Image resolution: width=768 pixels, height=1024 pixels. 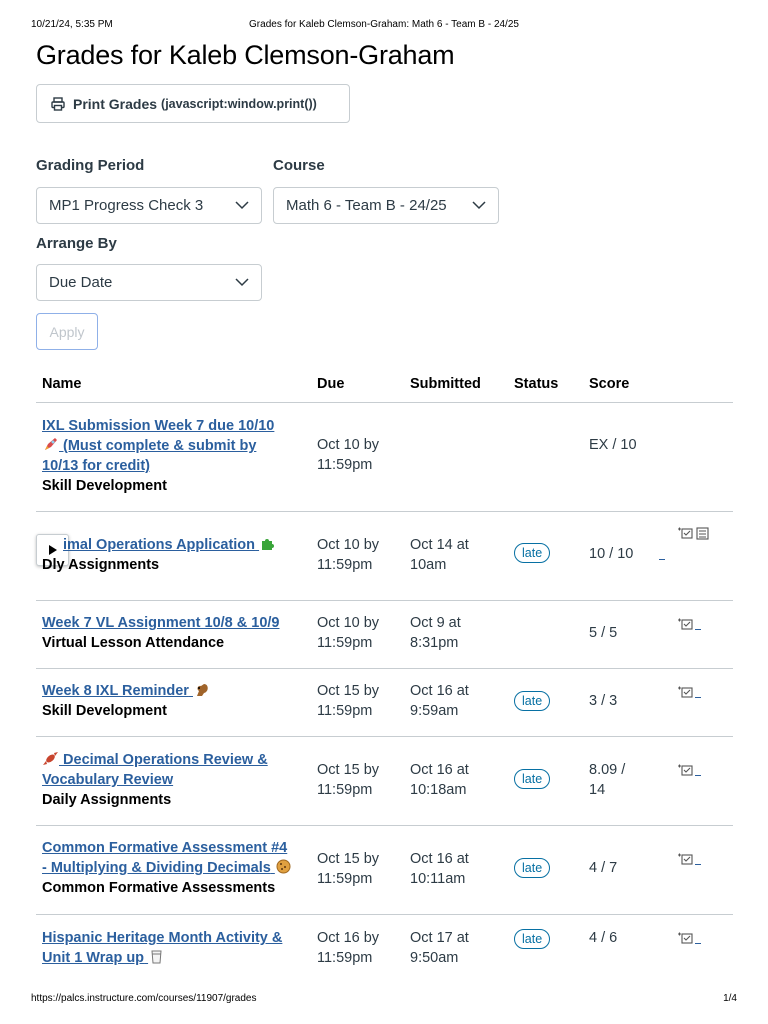 What do you see at coordinates (348, 948) in the screenshot?
I see `due-date: Oct 16 by 11:59pm` at bounding box center [348, 948].